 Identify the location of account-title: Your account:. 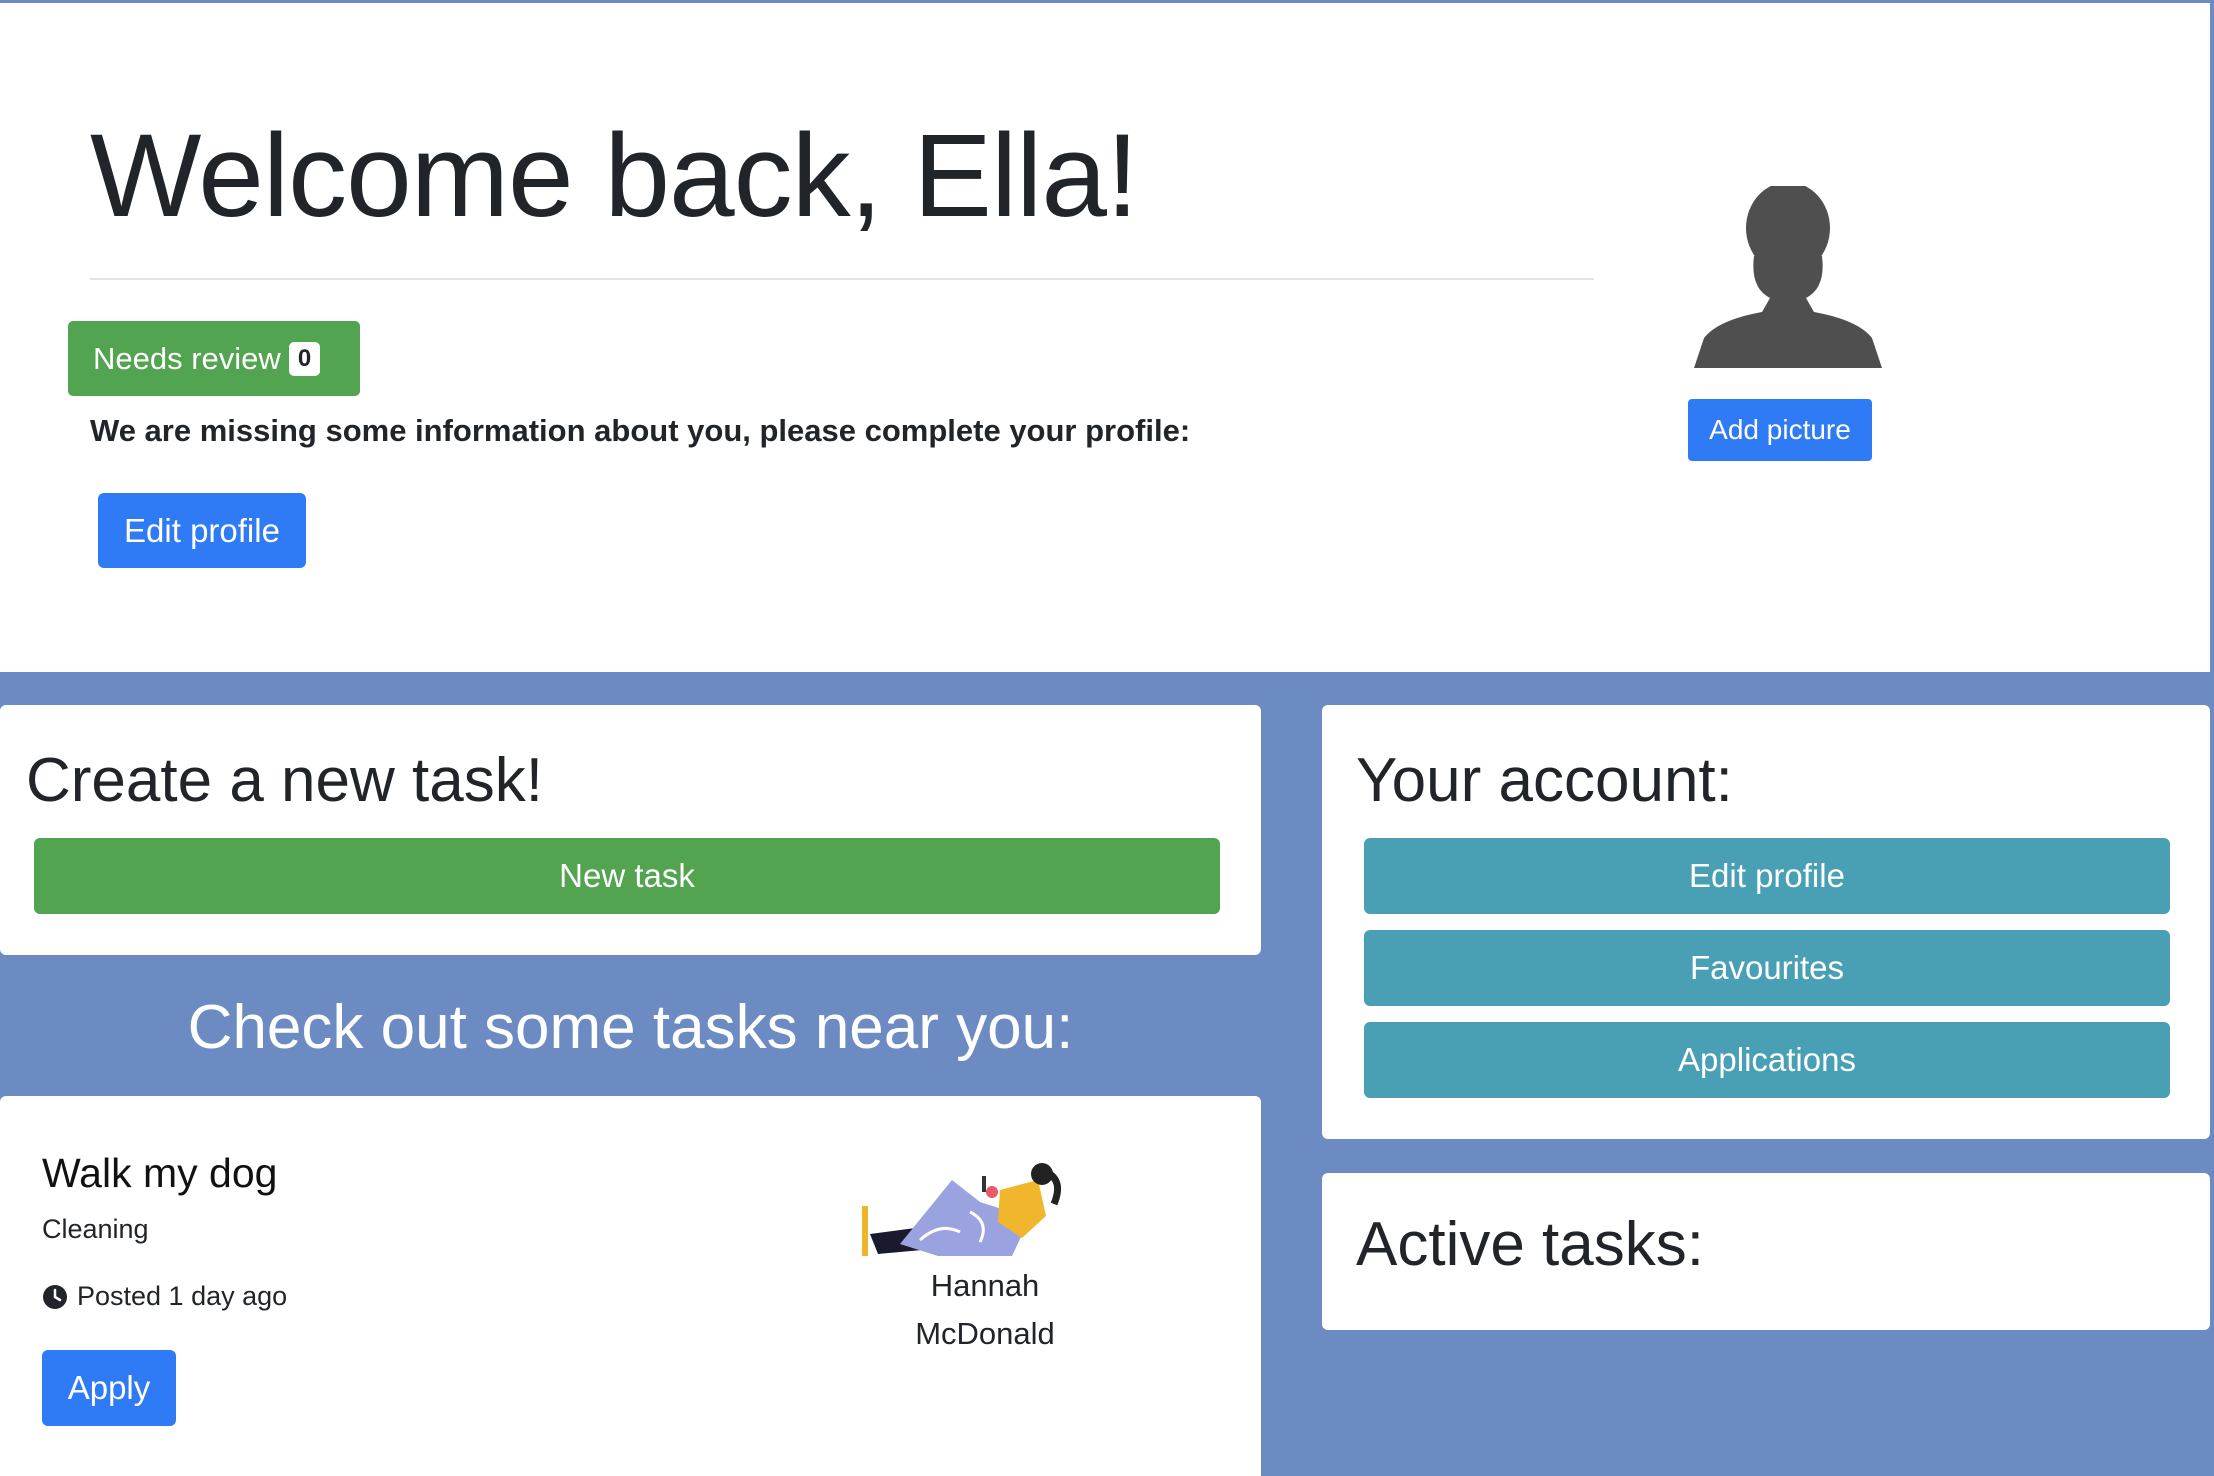
(1544, 780).